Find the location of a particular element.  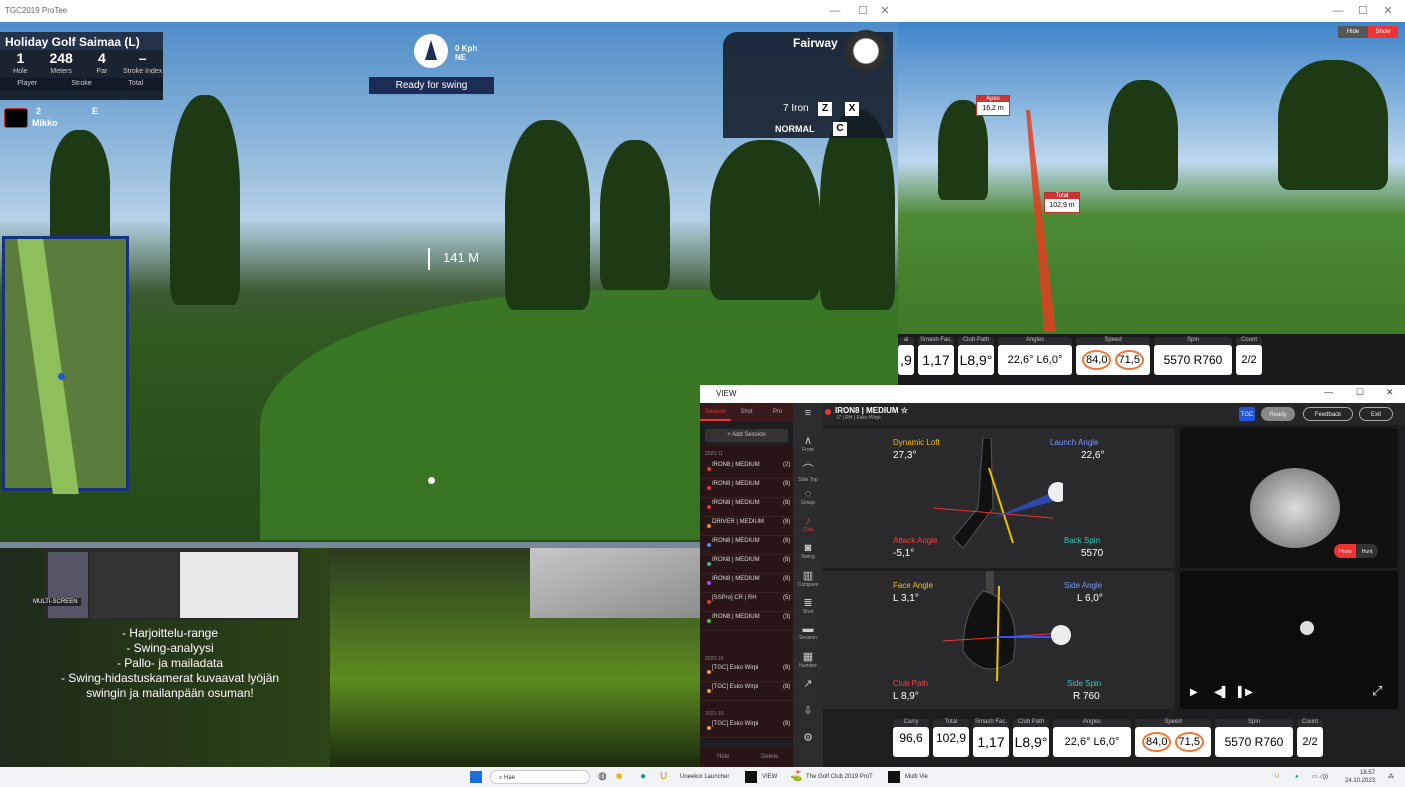

sidebar-icon: ◙ is located at coordinates (808, 548).